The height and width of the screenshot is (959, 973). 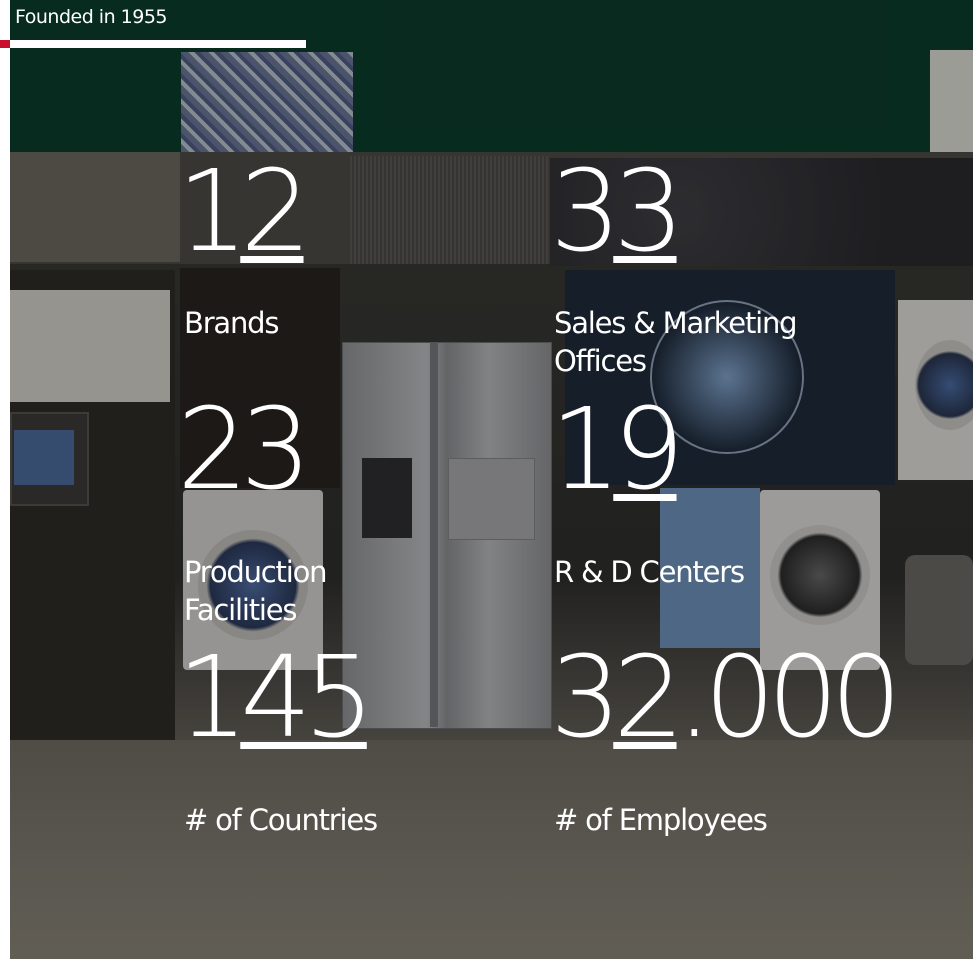 I want to click on stat-digit: .000, so click(x=789, y=698).